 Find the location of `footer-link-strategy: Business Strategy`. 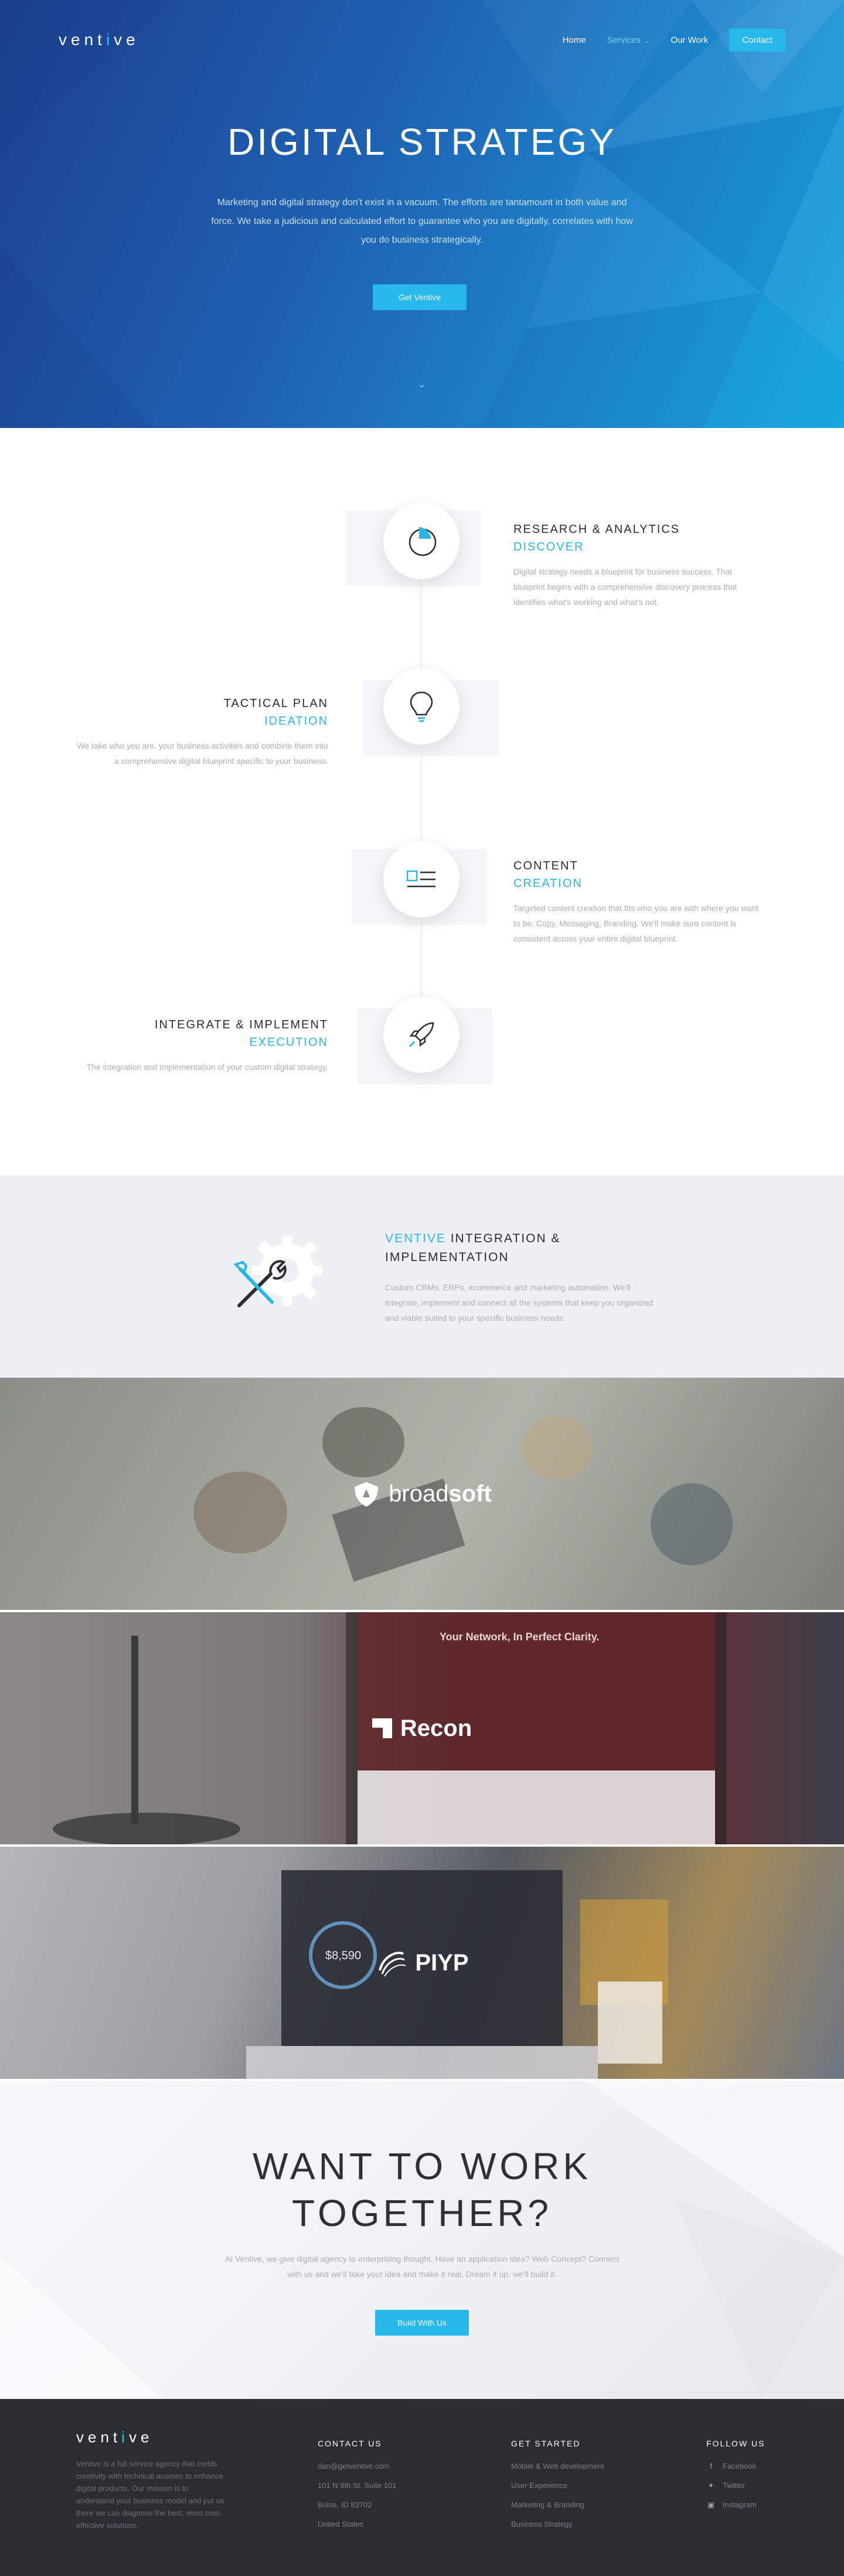

footer-link-strategy: Business Strategy is located at coordinates (557, 2524).